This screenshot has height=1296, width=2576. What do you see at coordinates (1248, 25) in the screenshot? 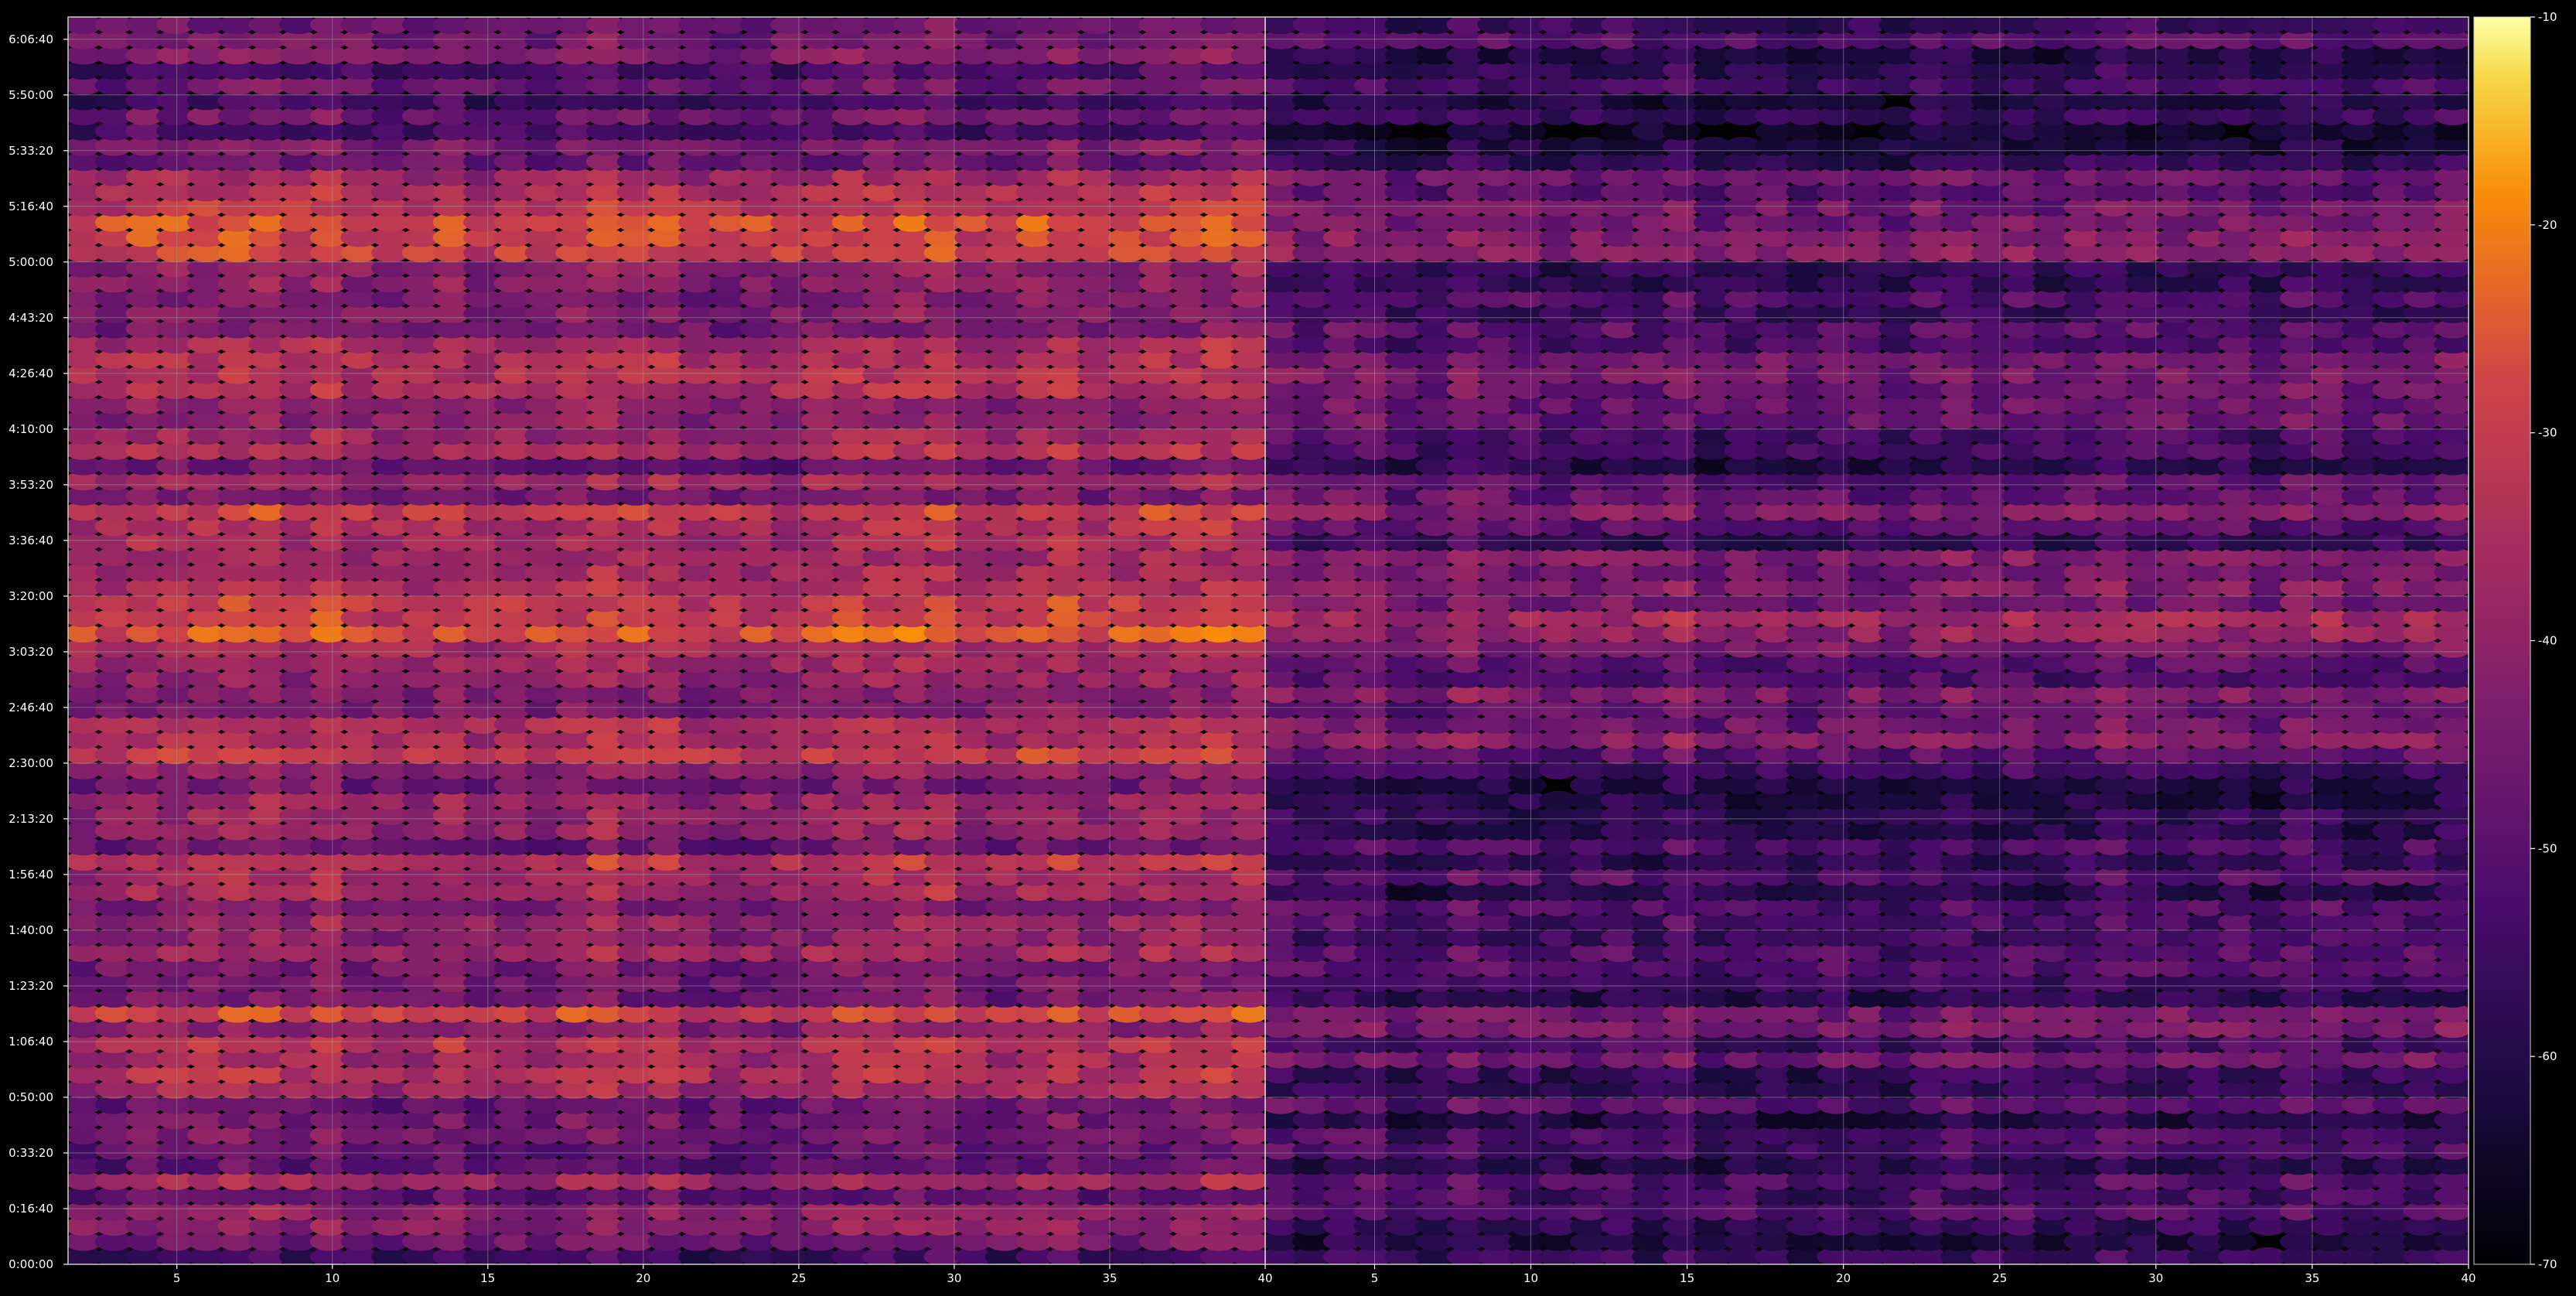
I see `heatmap-cell` at bounding box center [1248, 25].